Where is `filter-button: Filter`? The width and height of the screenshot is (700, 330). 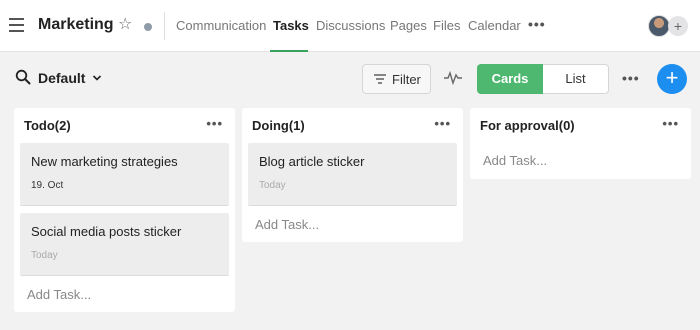
filter-button: Filter is located at coordinates (396, 79).